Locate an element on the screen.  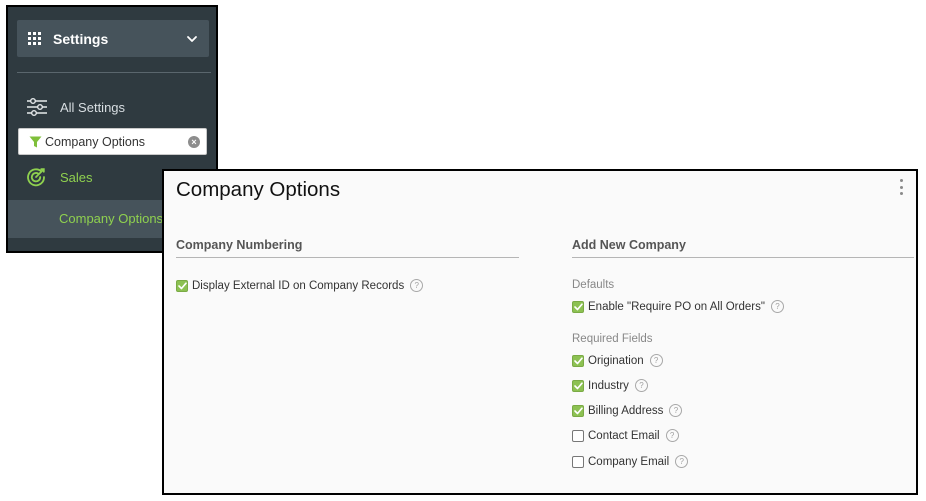
option-label: Billing Address is located at coordinates (626, 410).